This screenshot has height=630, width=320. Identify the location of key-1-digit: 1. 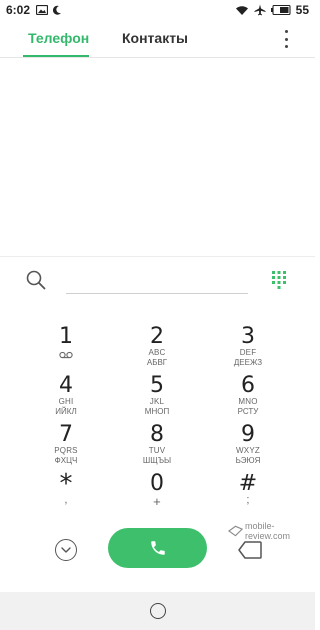
(66, 336).